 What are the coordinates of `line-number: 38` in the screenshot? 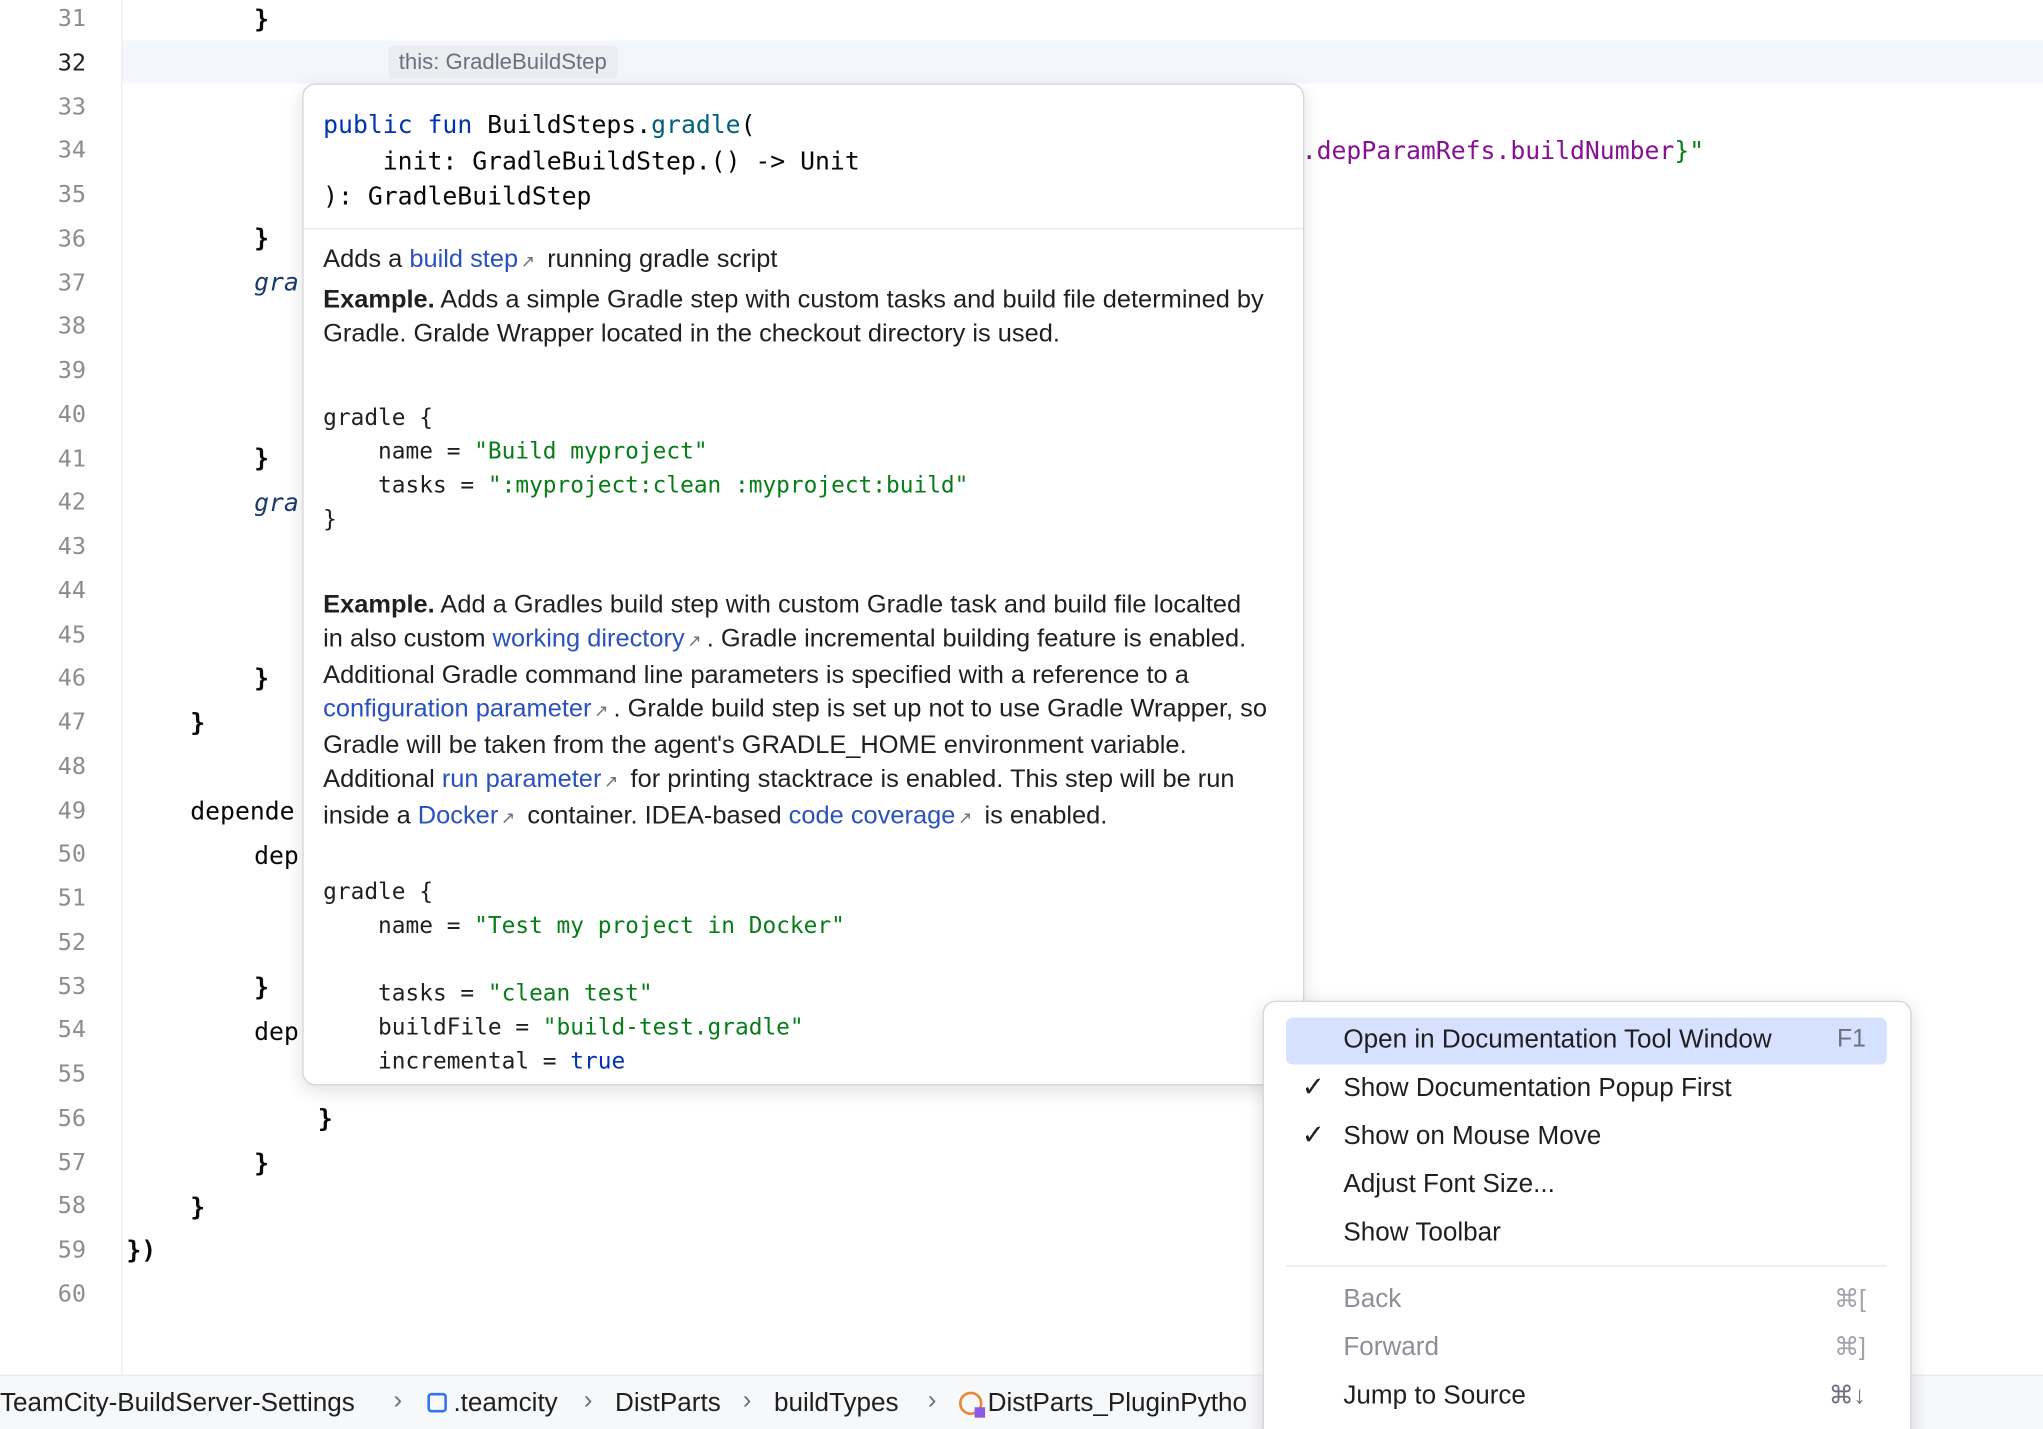 It's located at (54, 330).